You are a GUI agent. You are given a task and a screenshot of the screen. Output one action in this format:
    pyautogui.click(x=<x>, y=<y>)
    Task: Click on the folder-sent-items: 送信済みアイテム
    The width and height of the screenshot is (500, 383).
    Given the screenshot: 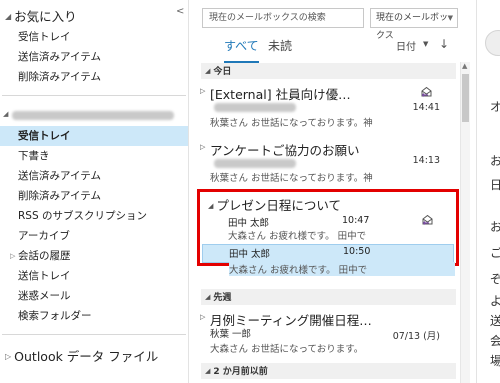 What is the action you would take?
    pyautogui.click(x=94, y=176)
    